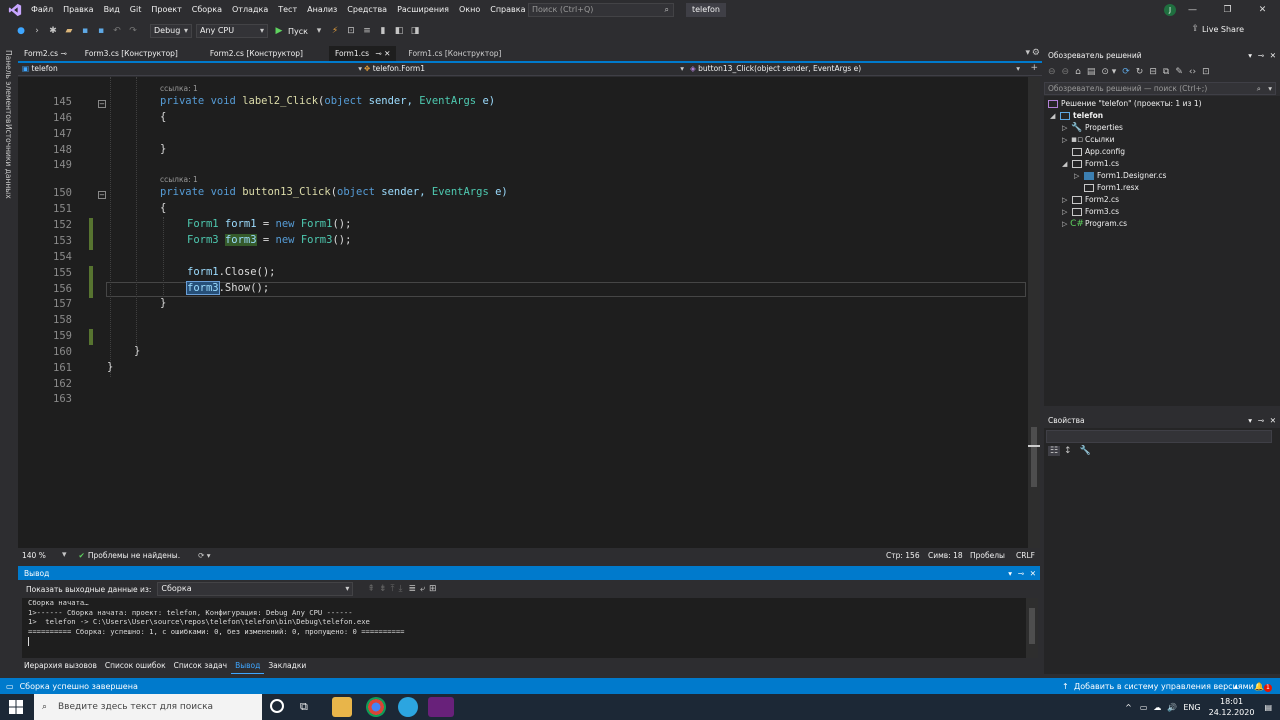  What do you see at coordinates (987, 555) in the screenshot?
I see `whitespace-indicator: Пробелы` at bounding box center [987, 555].